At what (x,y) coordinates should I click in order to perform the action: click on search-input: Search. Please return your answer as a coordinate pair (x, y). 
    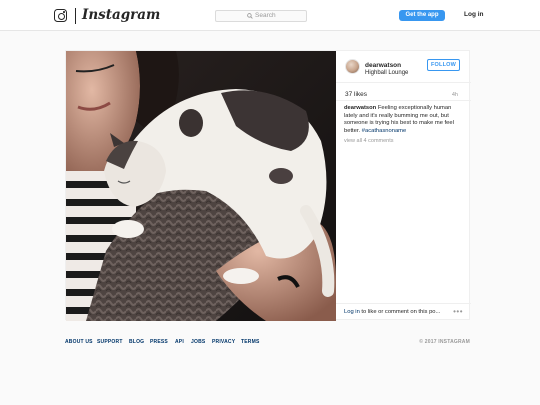
    Looking at the image, I should click on (261, 16).